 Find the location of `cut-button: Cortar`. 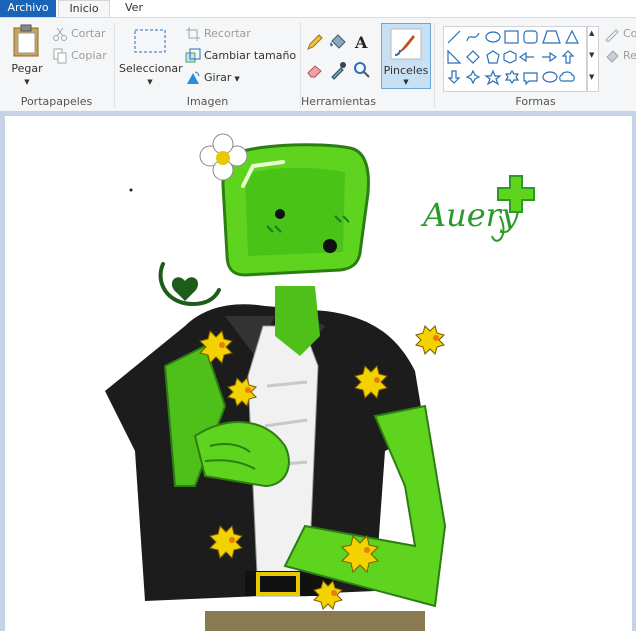

cut-button: Cortar is located at coordinates (79, 34).